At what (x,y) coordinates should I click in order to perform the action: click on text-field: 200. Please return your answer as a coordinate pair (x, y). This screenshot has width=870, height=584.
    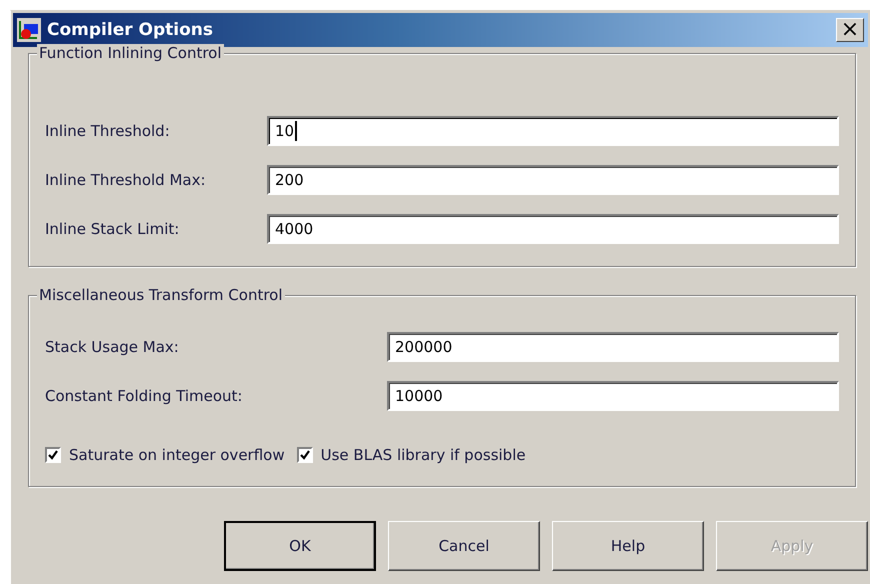
    Looking at the image, I should click on (553, 180).